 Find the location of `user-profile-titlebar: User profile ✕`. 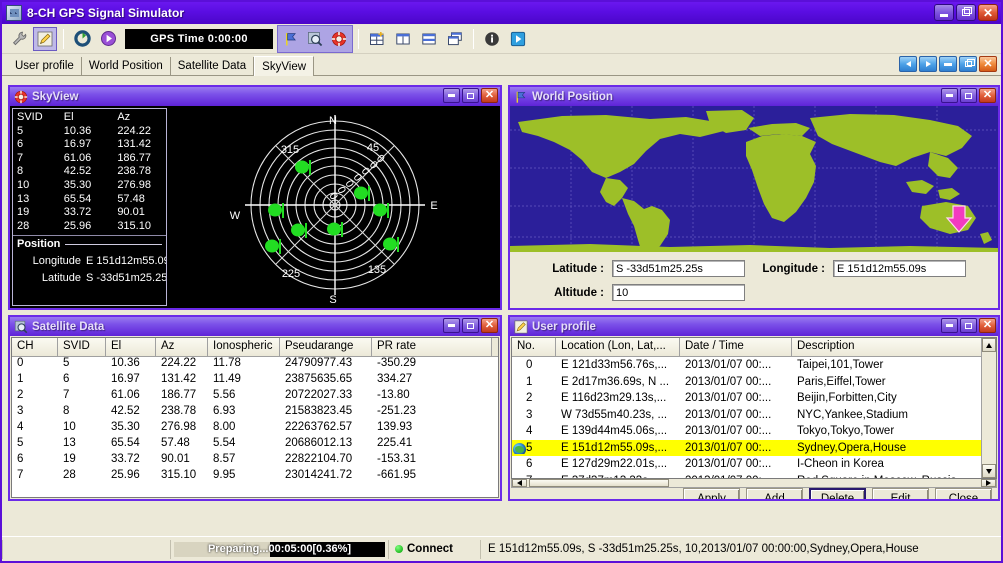

user-profile-titlebar: User profile ✕ is located at coordinates (754, 326).